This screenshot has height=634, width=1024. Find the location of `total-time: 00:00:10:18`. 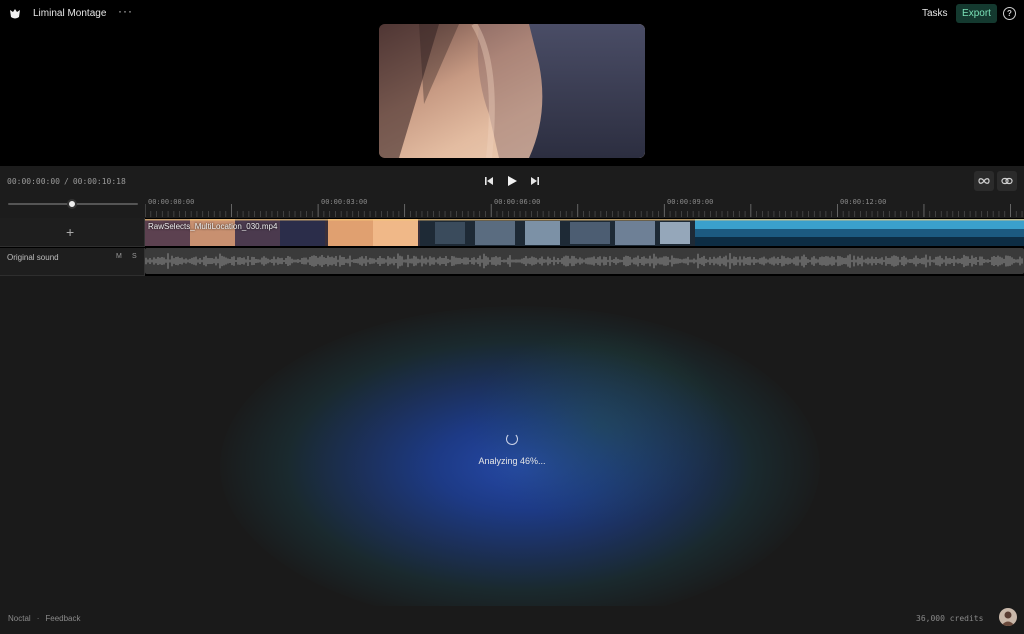

total-time: 00:00:10:18 is located at coordinates (99, 181).